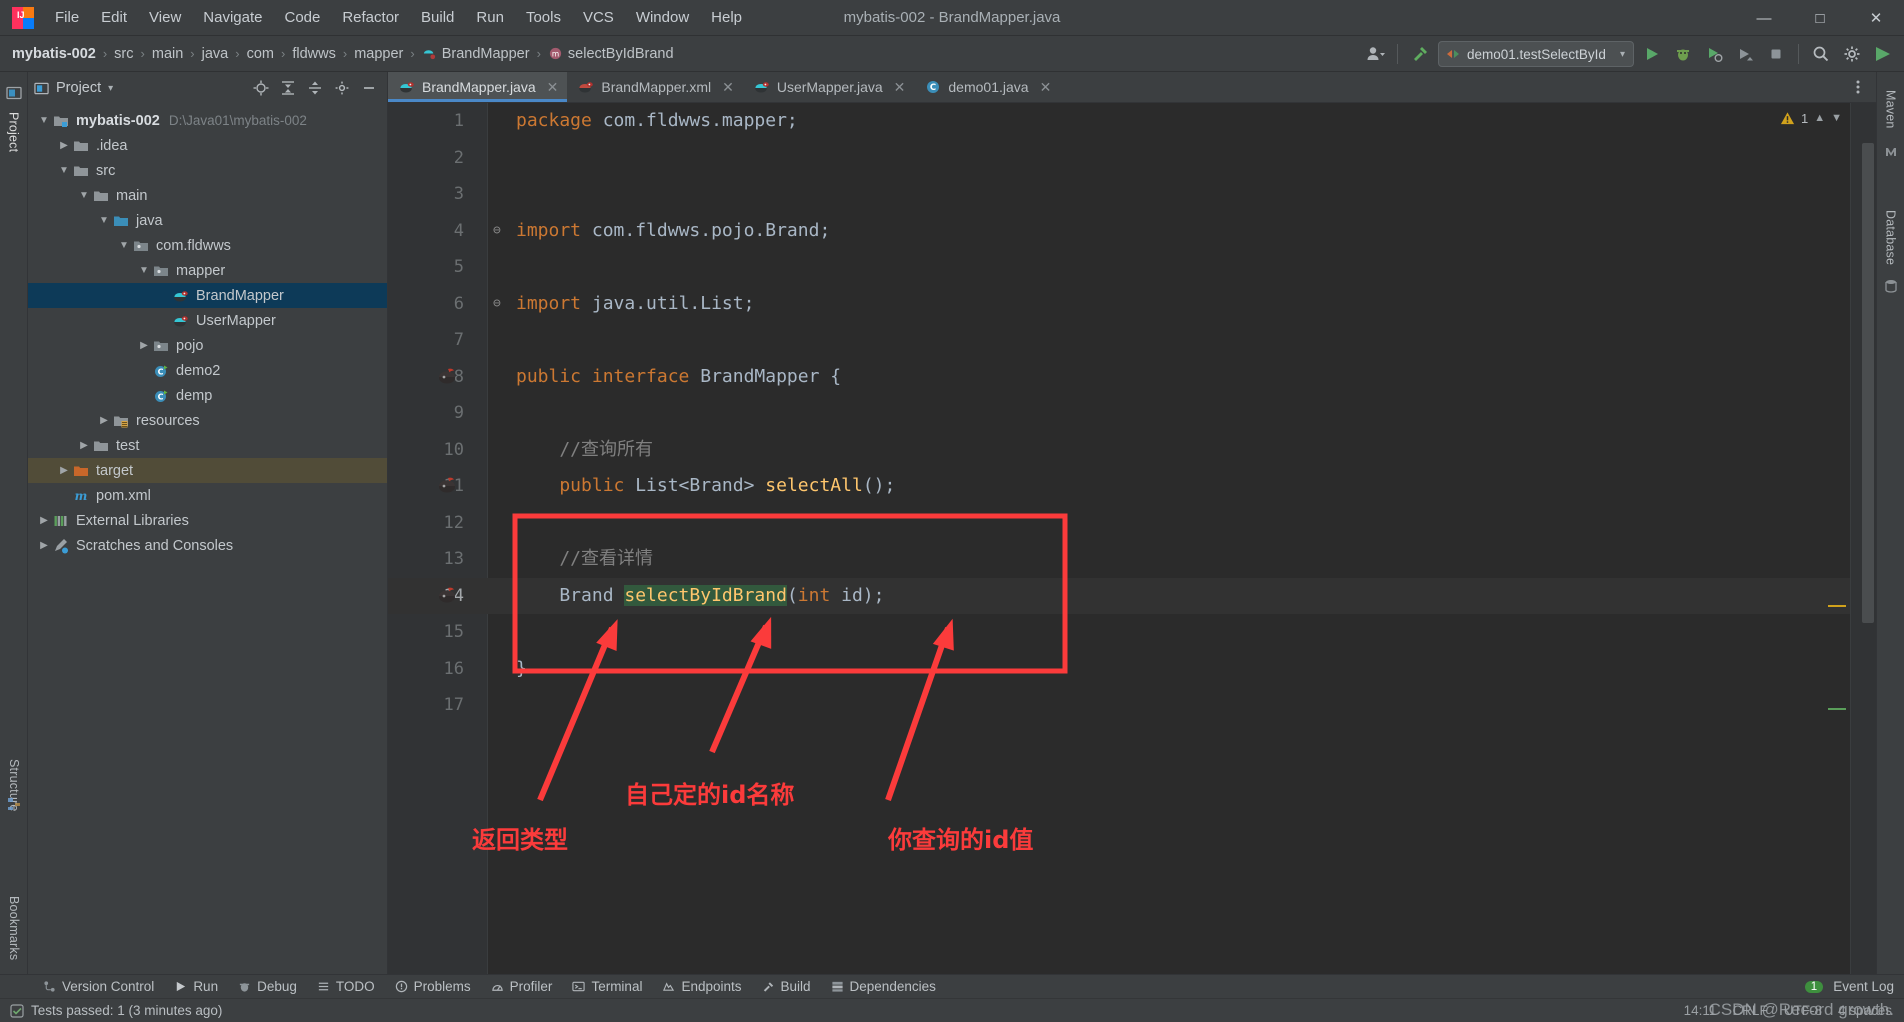 This screenshot has height=1022, width=1904. What do you see at coordinates (1837, 709) in the screenshot?
I see `change-marker` at bounding box center [1837, 709].